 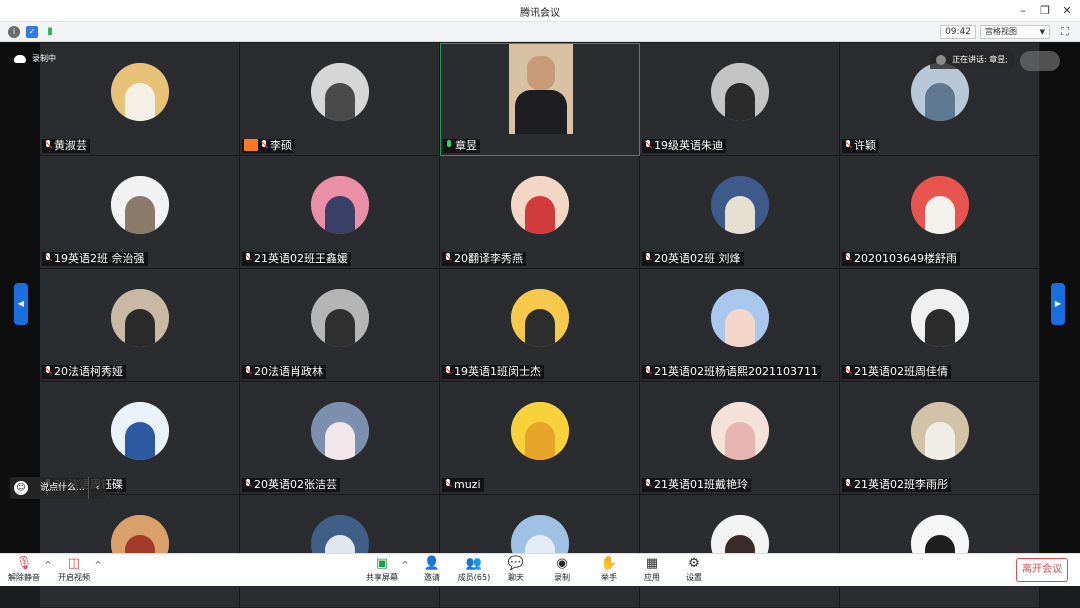 What do you see at coordinates (32, 32) in the screenshot?
I see `shield-icon: ✓` at bounding box center [32, 32].